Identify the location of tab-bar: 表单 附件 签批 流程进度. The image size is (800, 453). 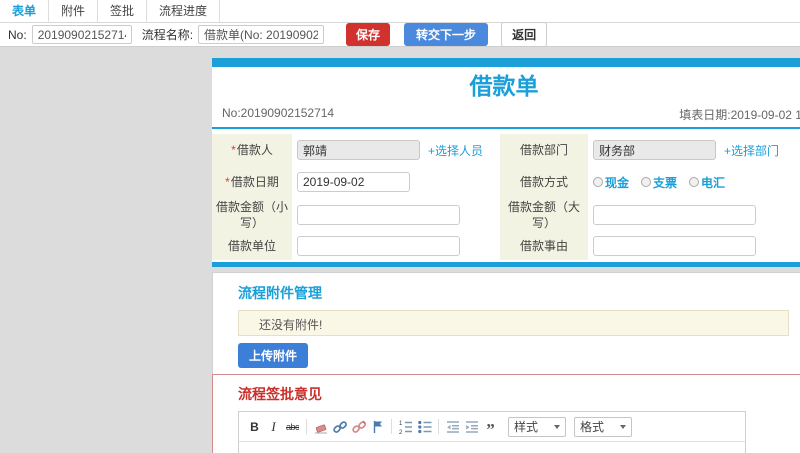
(400, 11).